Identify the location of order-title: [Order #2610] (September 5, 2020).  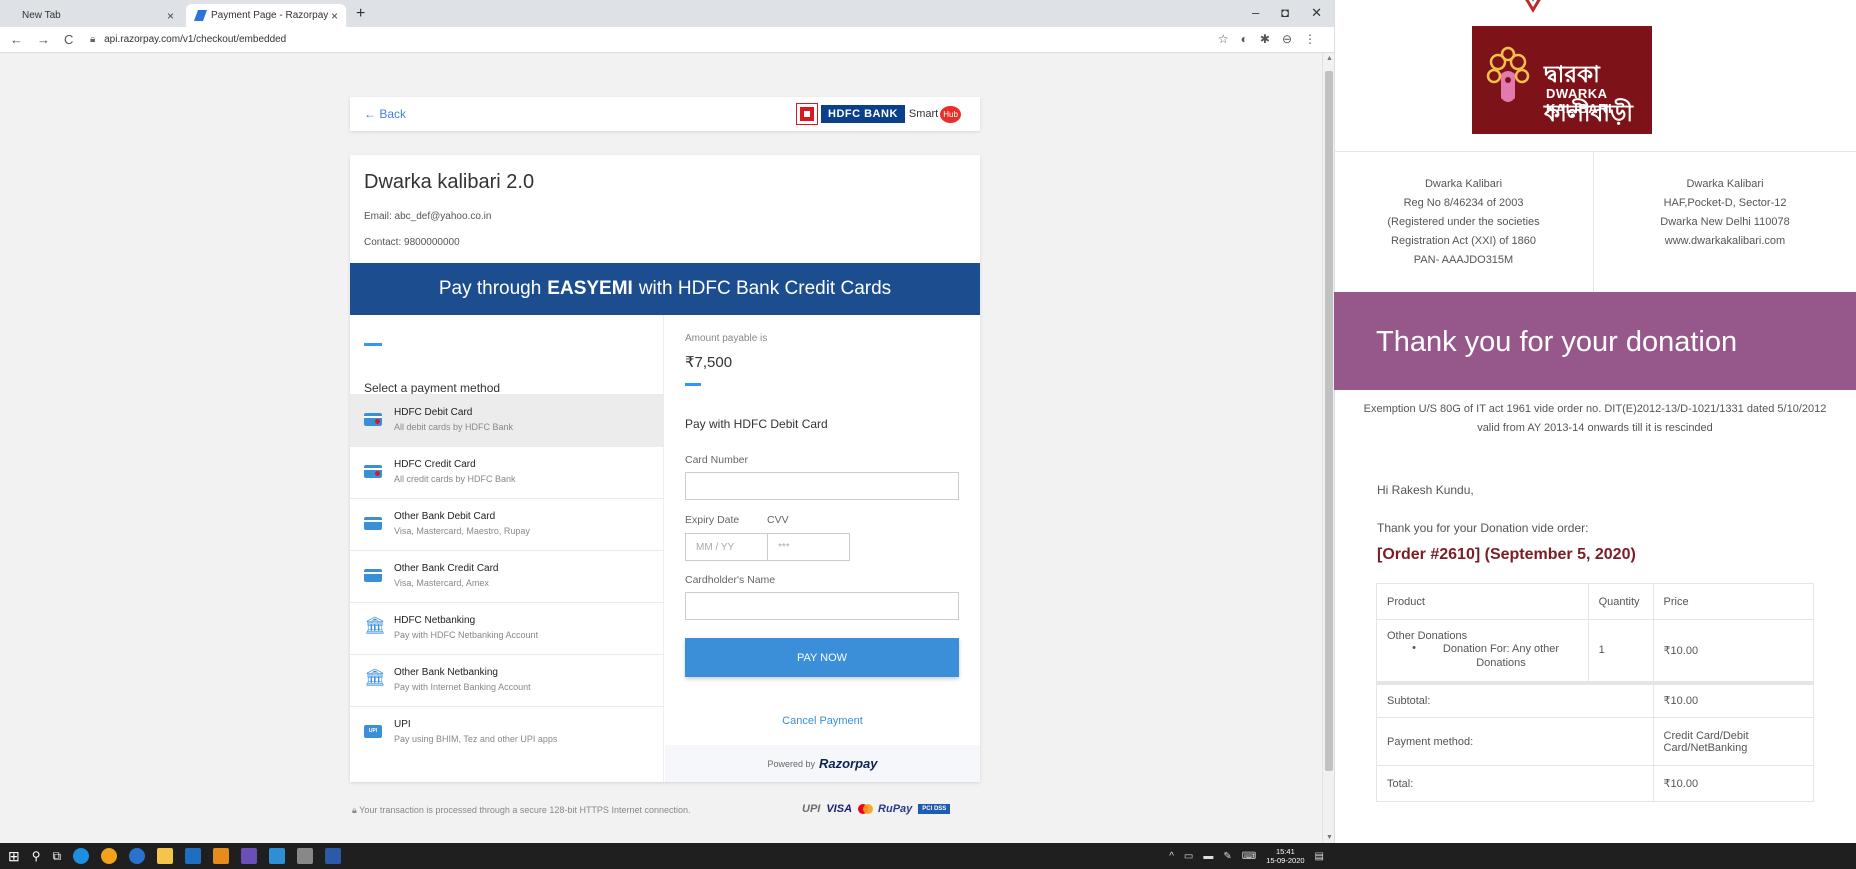
(1506, 554).